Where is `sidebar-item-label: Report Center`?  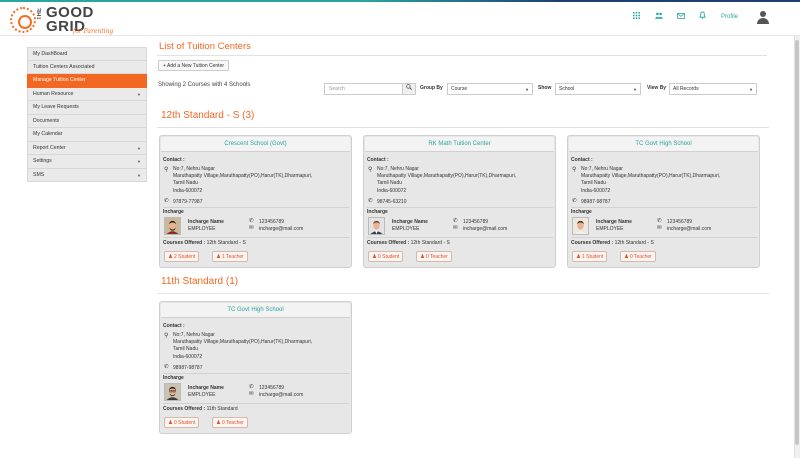 sidebar-item-label: Report Center is located at coordinates (49, 147).